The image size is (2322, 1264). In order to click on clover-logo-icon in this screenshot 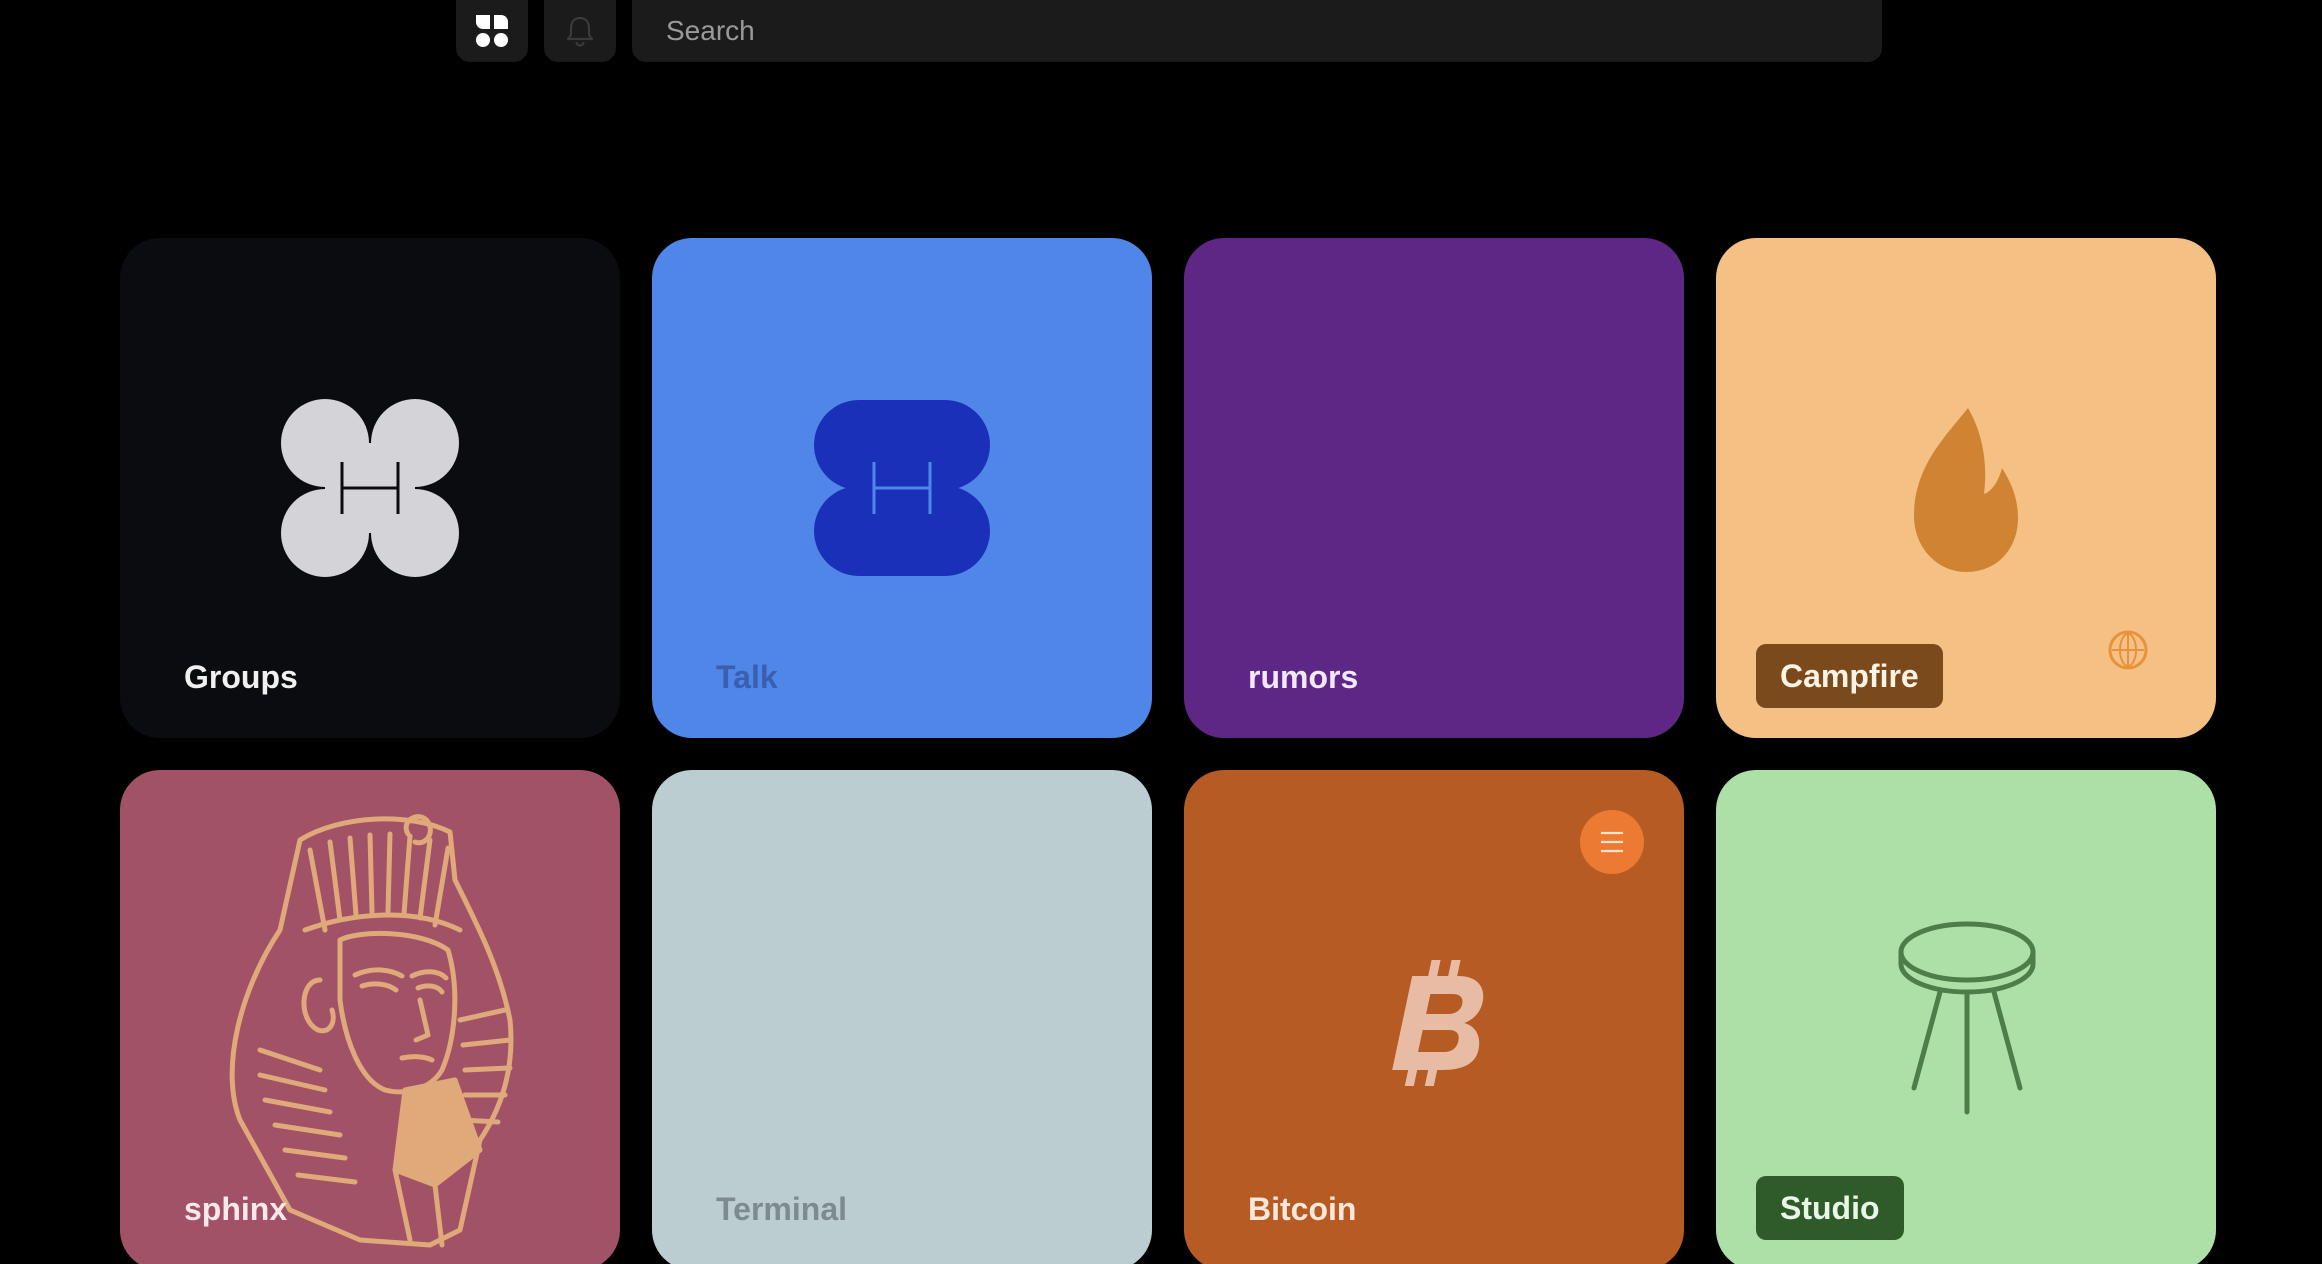, I will do `click(370, 488)`.